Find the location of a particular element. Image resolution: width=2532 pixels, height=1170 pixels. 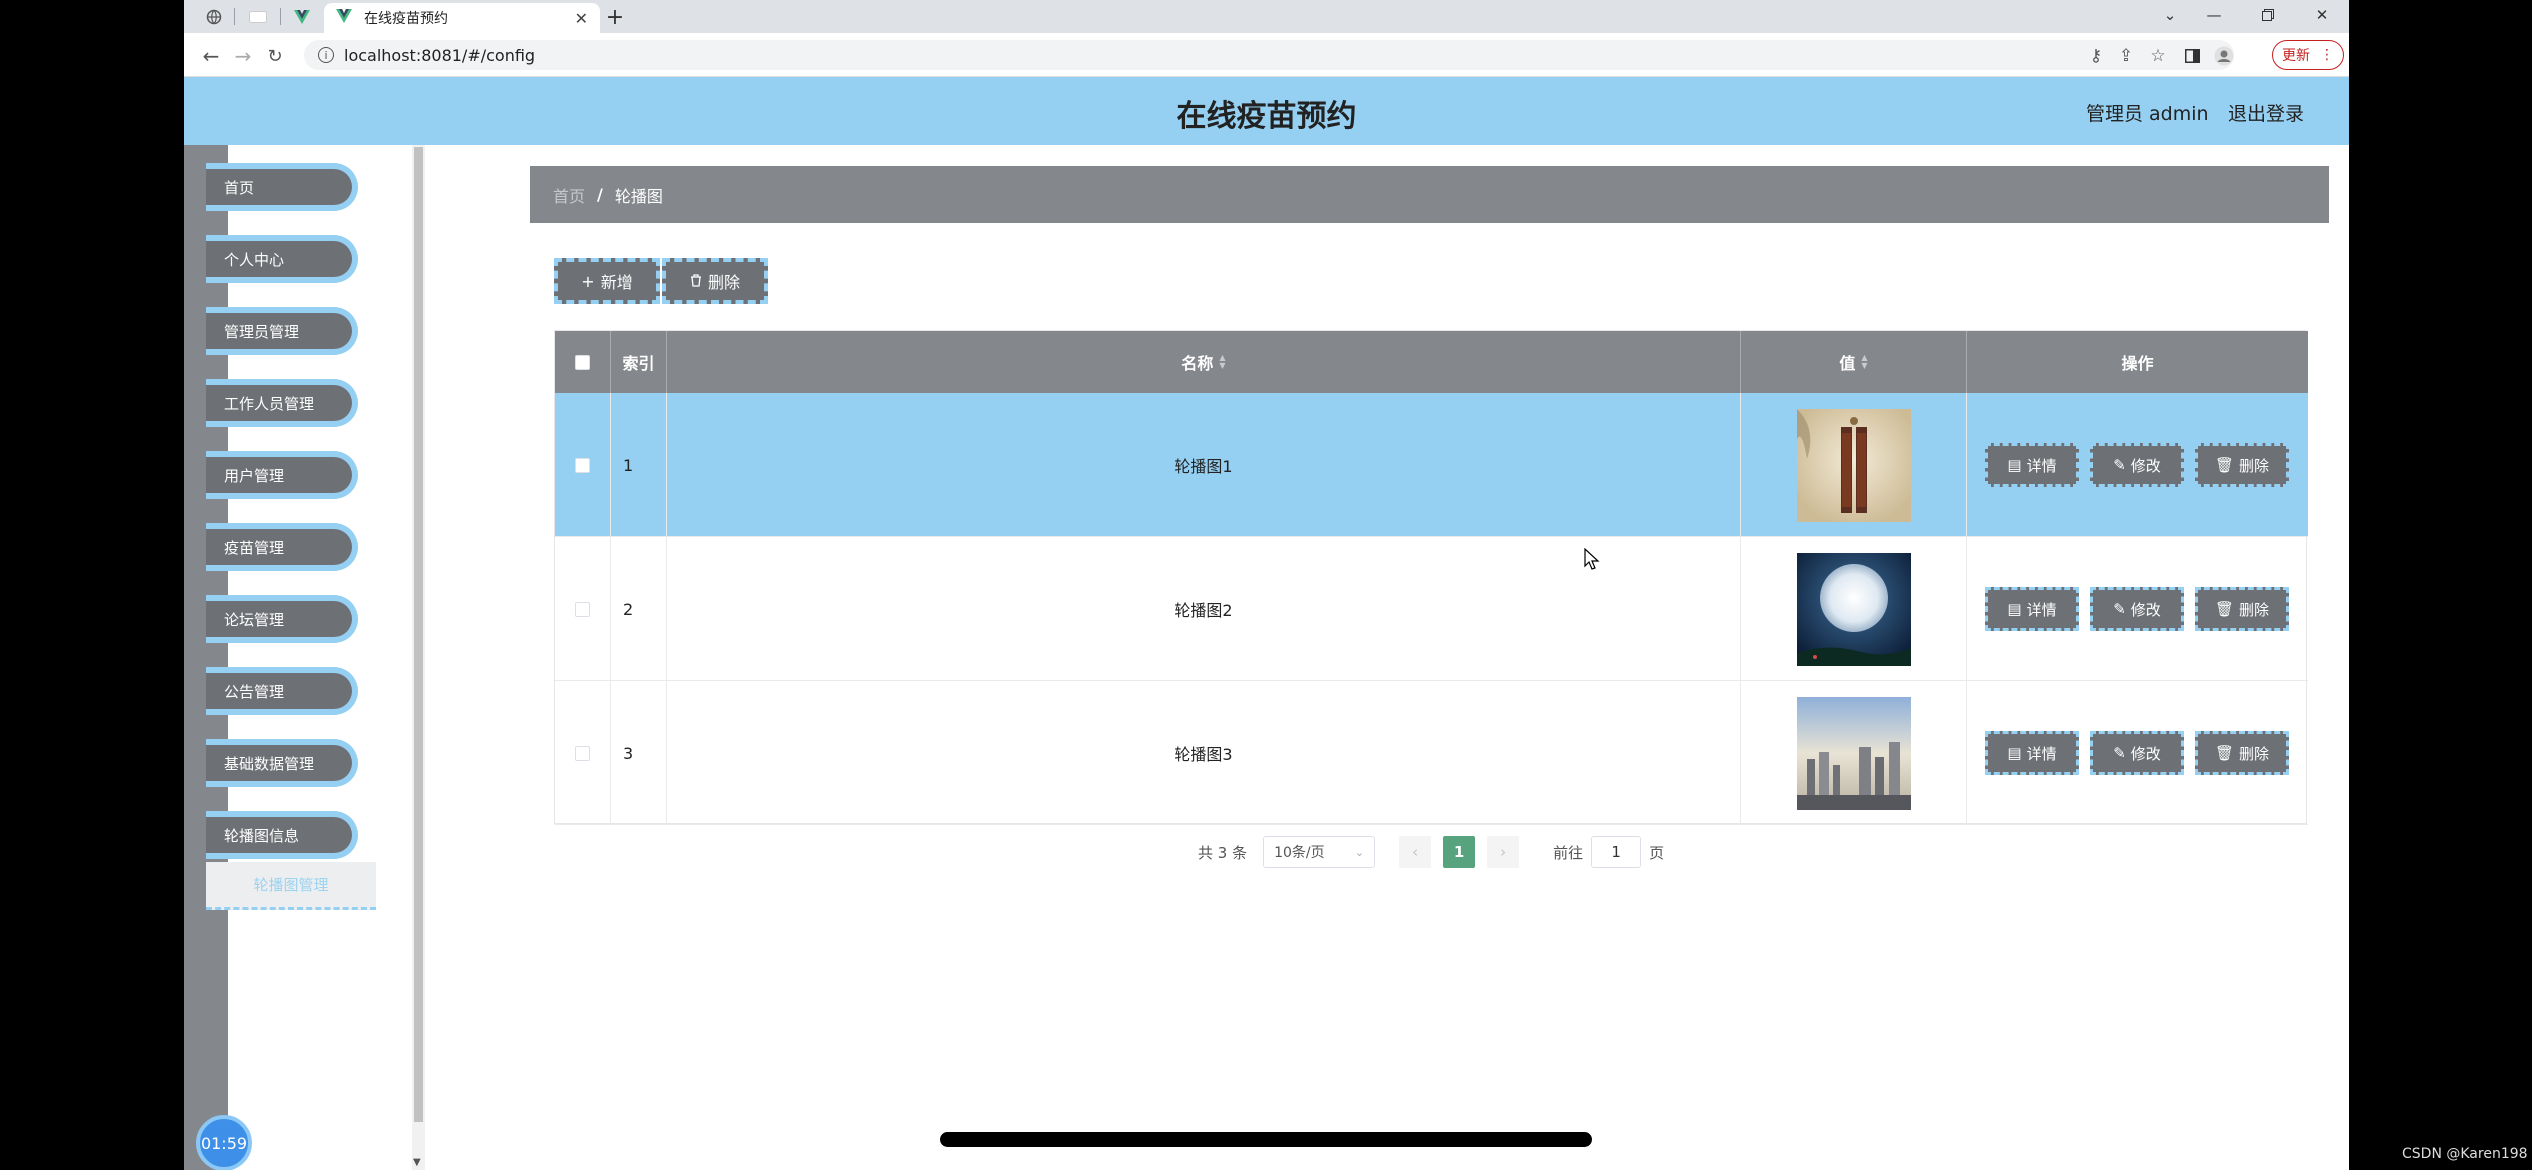

tab-bar: 在线疫苗预约 ✕ + ⌄ — ✕ is located at coordinates (1266, 16).